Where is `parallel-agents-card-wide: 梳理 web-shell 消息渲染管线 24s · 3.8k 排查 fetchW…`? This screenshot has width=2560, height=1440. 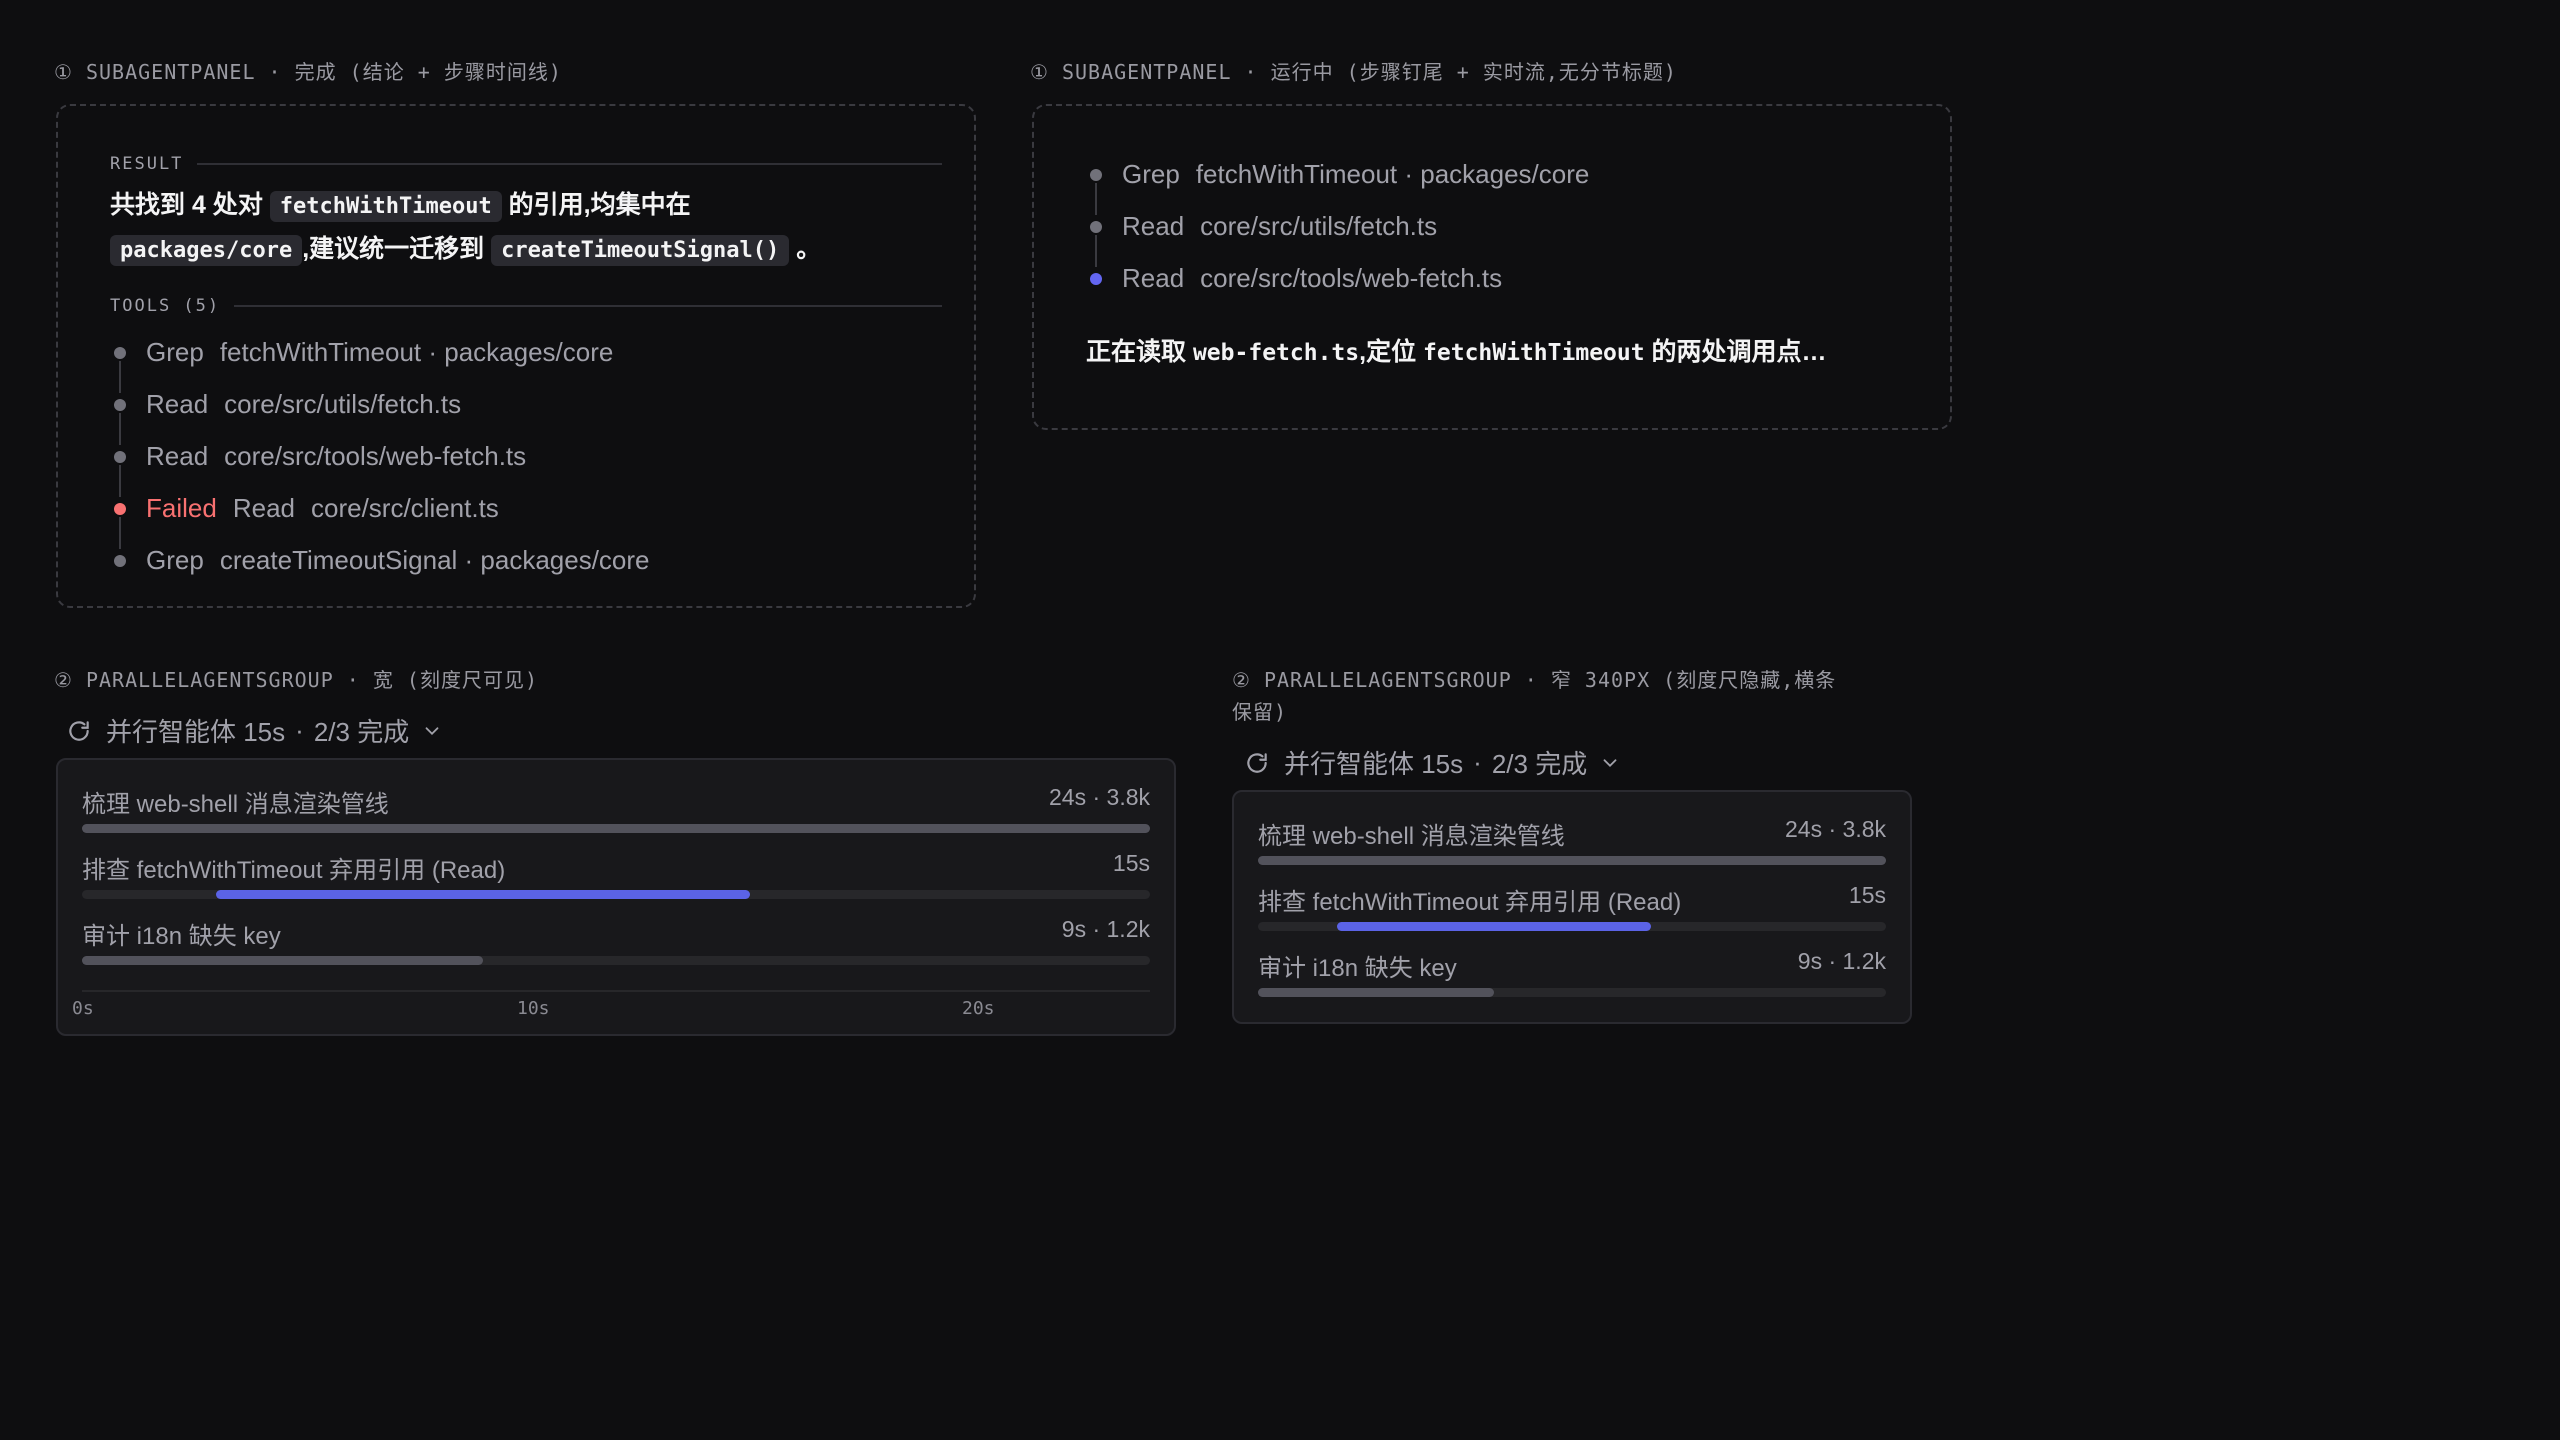
parallel-agents-card-wide: 梳理 web-shell 消息渲染管线 24s · 3.8k 排查 fetchW… is located at coordinates (616, 897).